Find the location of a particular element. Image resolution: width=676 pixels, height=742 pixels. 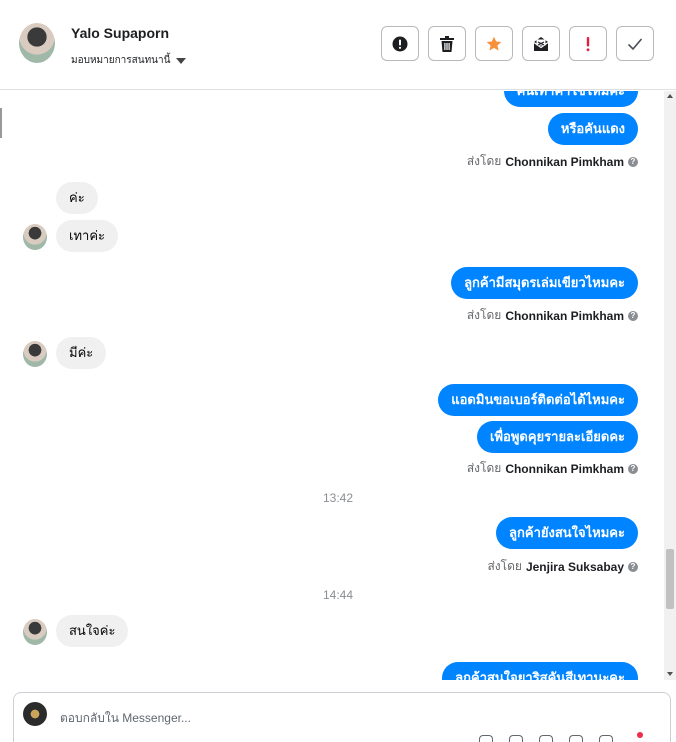

caret-down-icon is located at coordinates (181, 60).